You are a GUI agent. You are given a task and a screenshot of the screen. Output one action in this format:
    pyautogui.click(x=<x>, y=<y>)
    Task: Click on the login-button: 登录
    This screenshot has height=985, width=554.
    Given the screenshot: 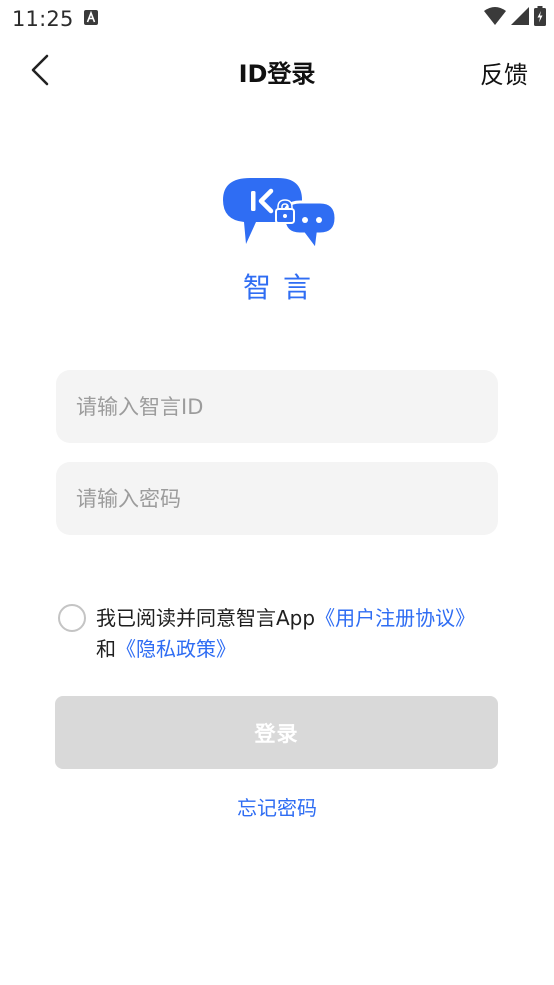 What is the action you would take?
    pyautogui.click(x=276, y=732)
    